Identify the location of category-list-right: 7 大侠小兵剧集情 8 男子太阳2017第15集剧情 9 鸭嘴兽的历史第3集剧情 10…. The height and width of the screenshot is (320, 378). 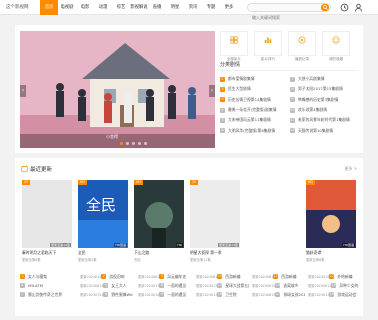
(323, 105).